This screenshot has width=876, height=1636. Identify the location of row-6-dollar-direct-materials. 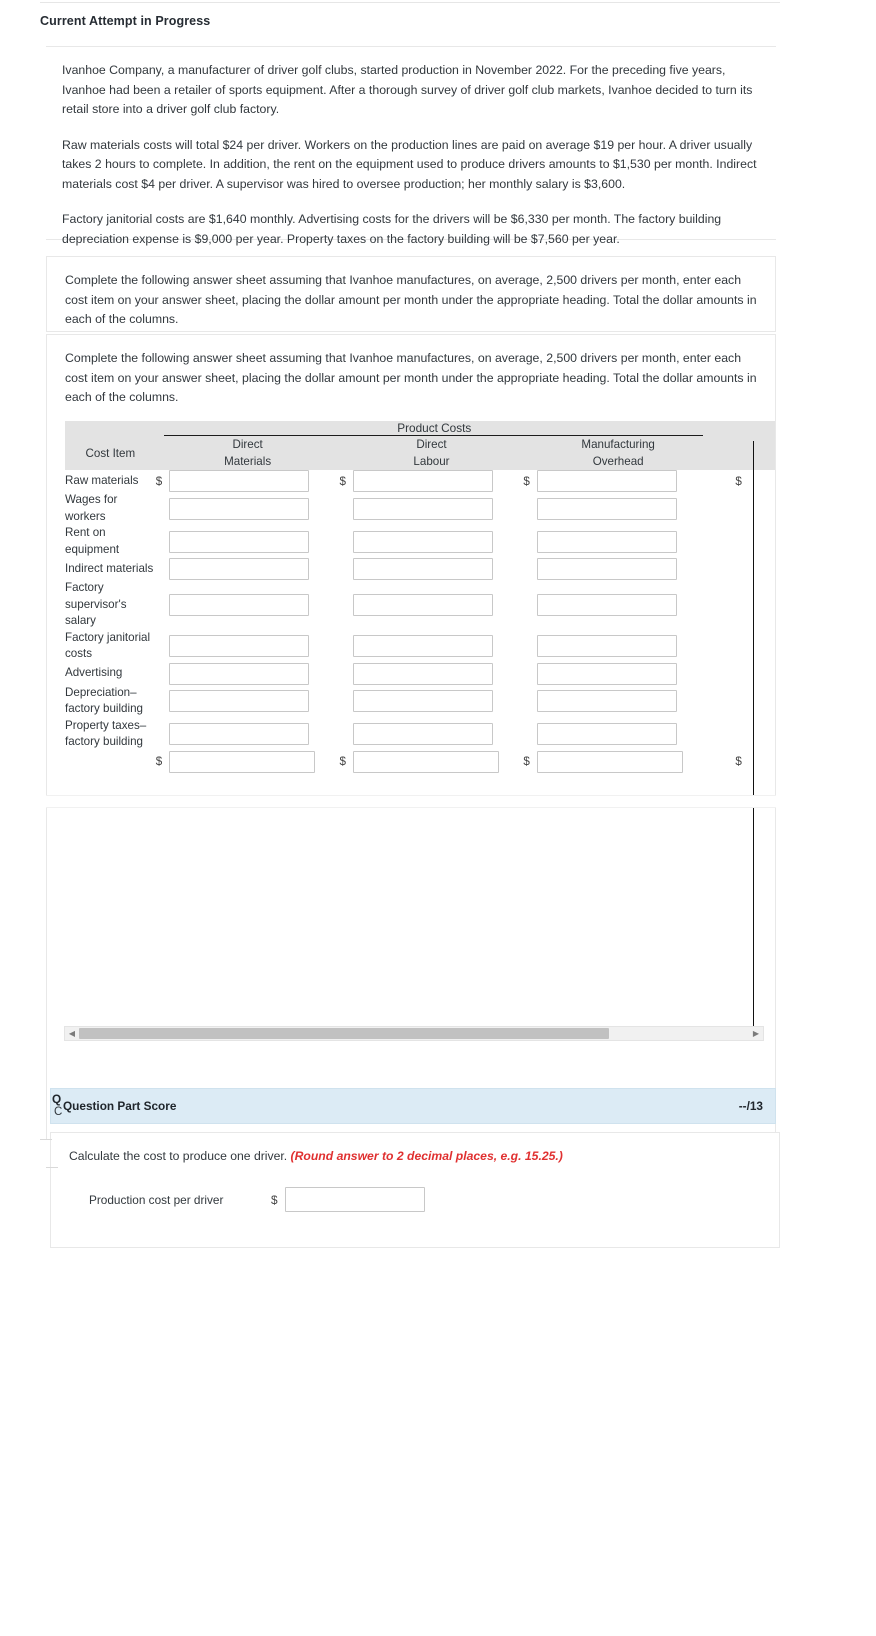
(163, 674).